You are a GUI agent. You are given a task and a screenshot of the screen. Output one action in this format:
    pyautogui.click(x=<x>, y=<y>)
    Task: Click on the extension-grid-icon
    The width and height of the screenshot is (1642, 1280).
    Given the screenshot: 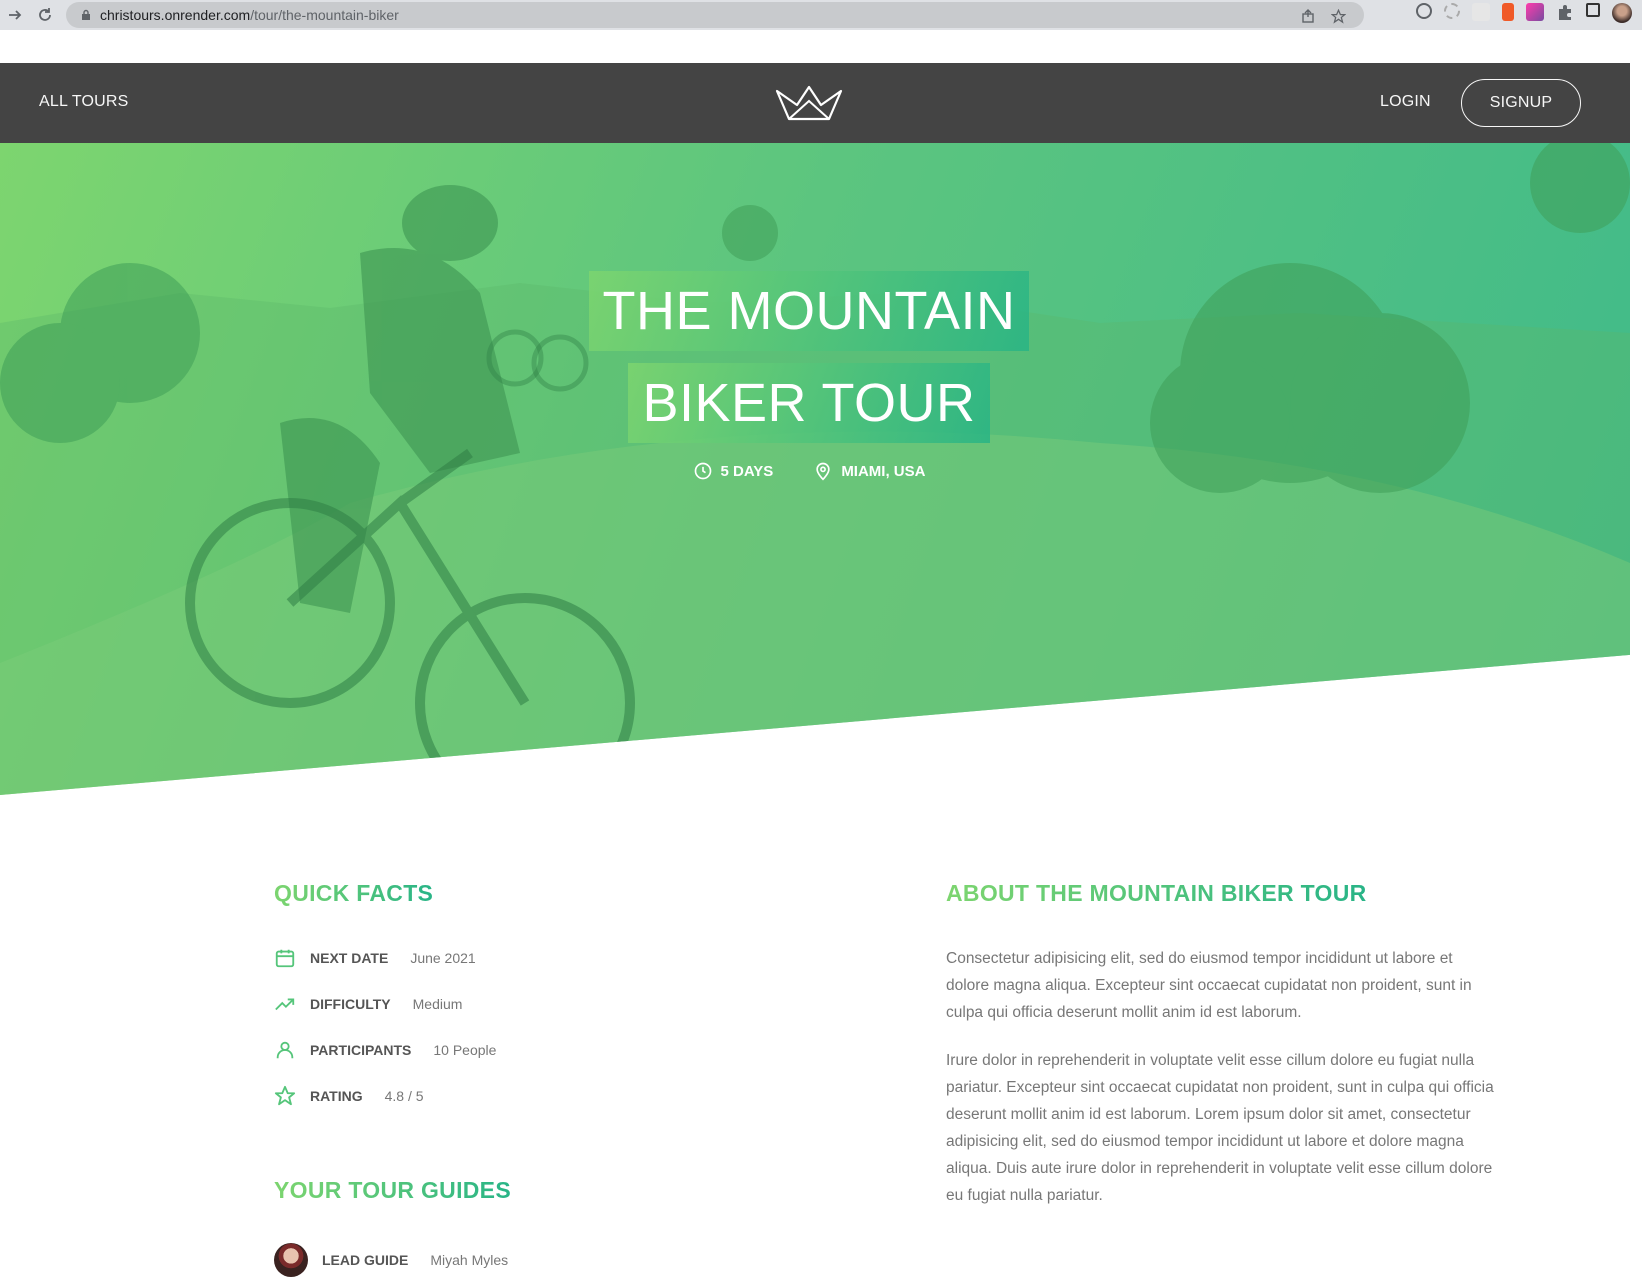 What is the action you would take?
    pyautogui.click(x=1481, y=12)
    